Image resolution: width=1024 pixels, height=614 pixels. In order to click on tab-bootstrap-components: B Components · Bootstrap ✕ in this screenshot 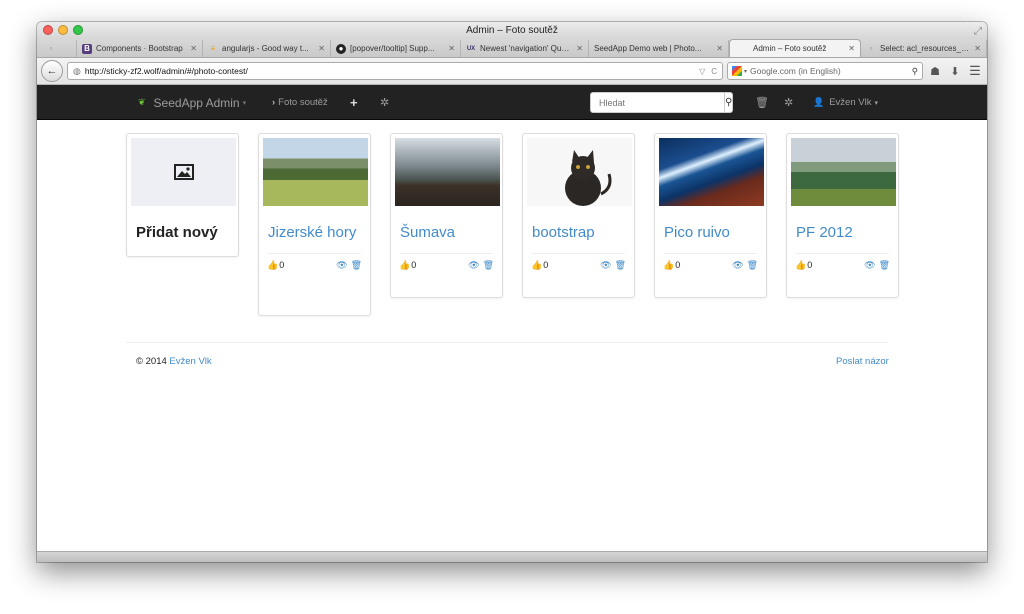, I will do `click(140, 48)`.